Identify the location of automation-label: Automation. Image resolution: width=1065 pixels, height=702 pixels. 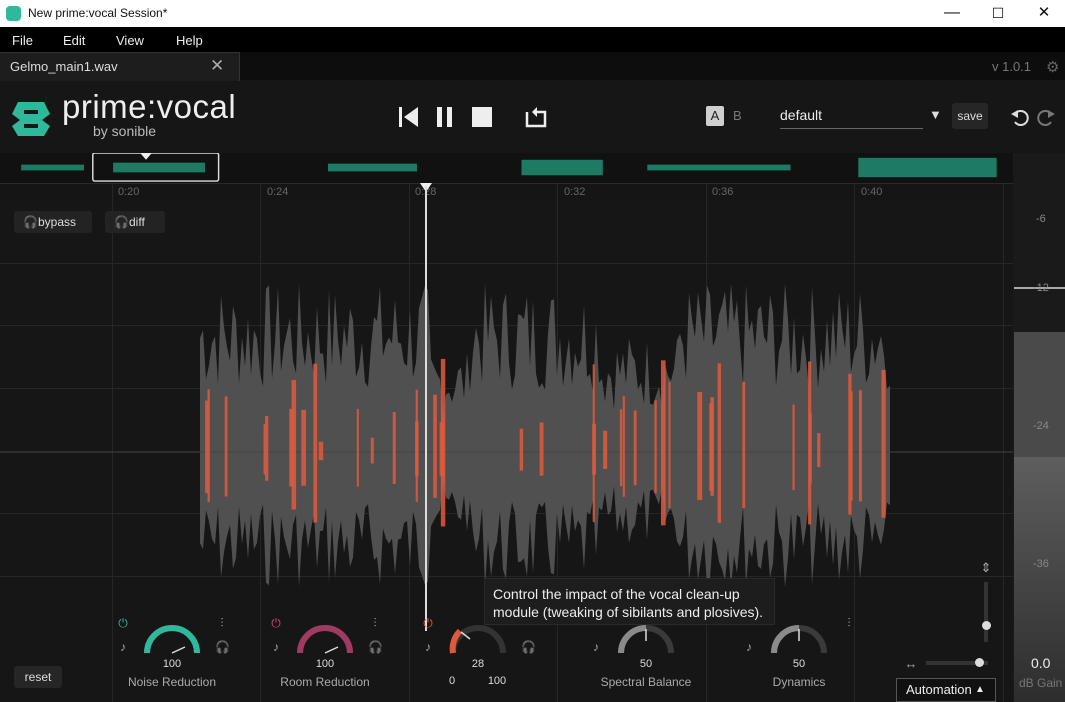
(939, 689).